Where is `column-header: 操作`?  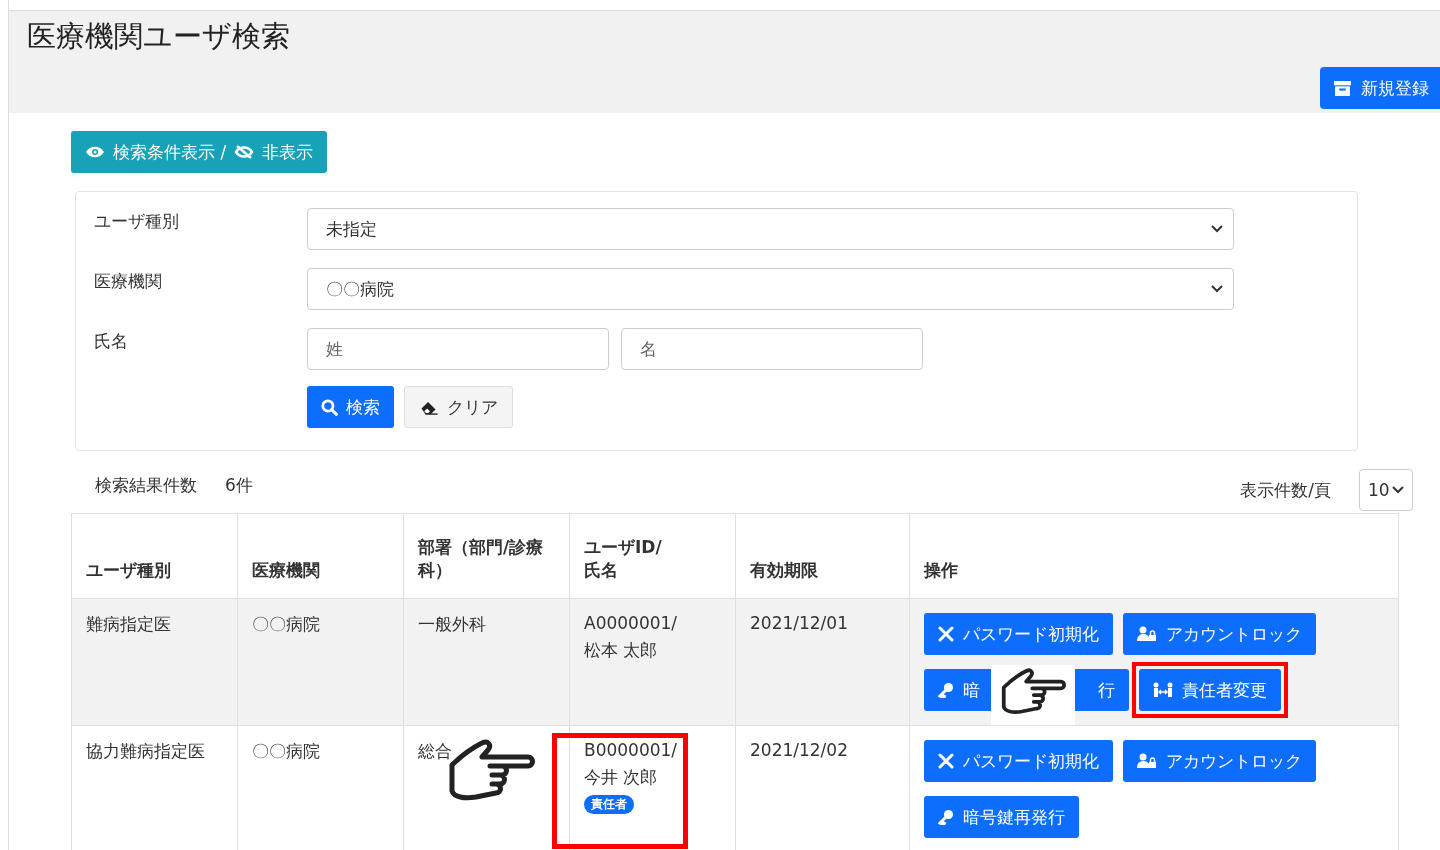 column-header: 操作 is located at coordinates (1154, 556).